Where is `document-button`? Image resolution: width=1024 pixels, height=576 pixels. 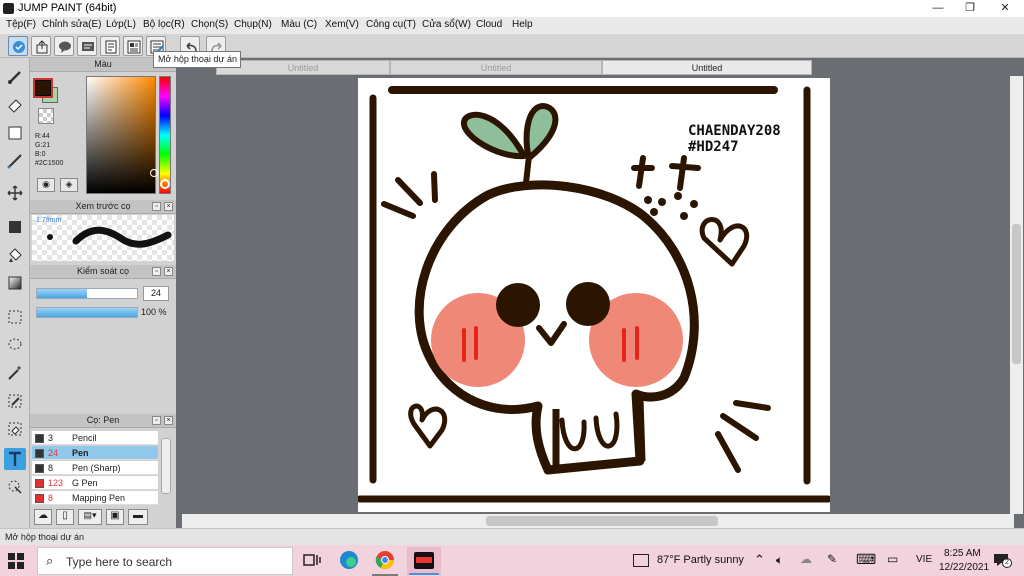 document-button is located at coordinates (110, 46).